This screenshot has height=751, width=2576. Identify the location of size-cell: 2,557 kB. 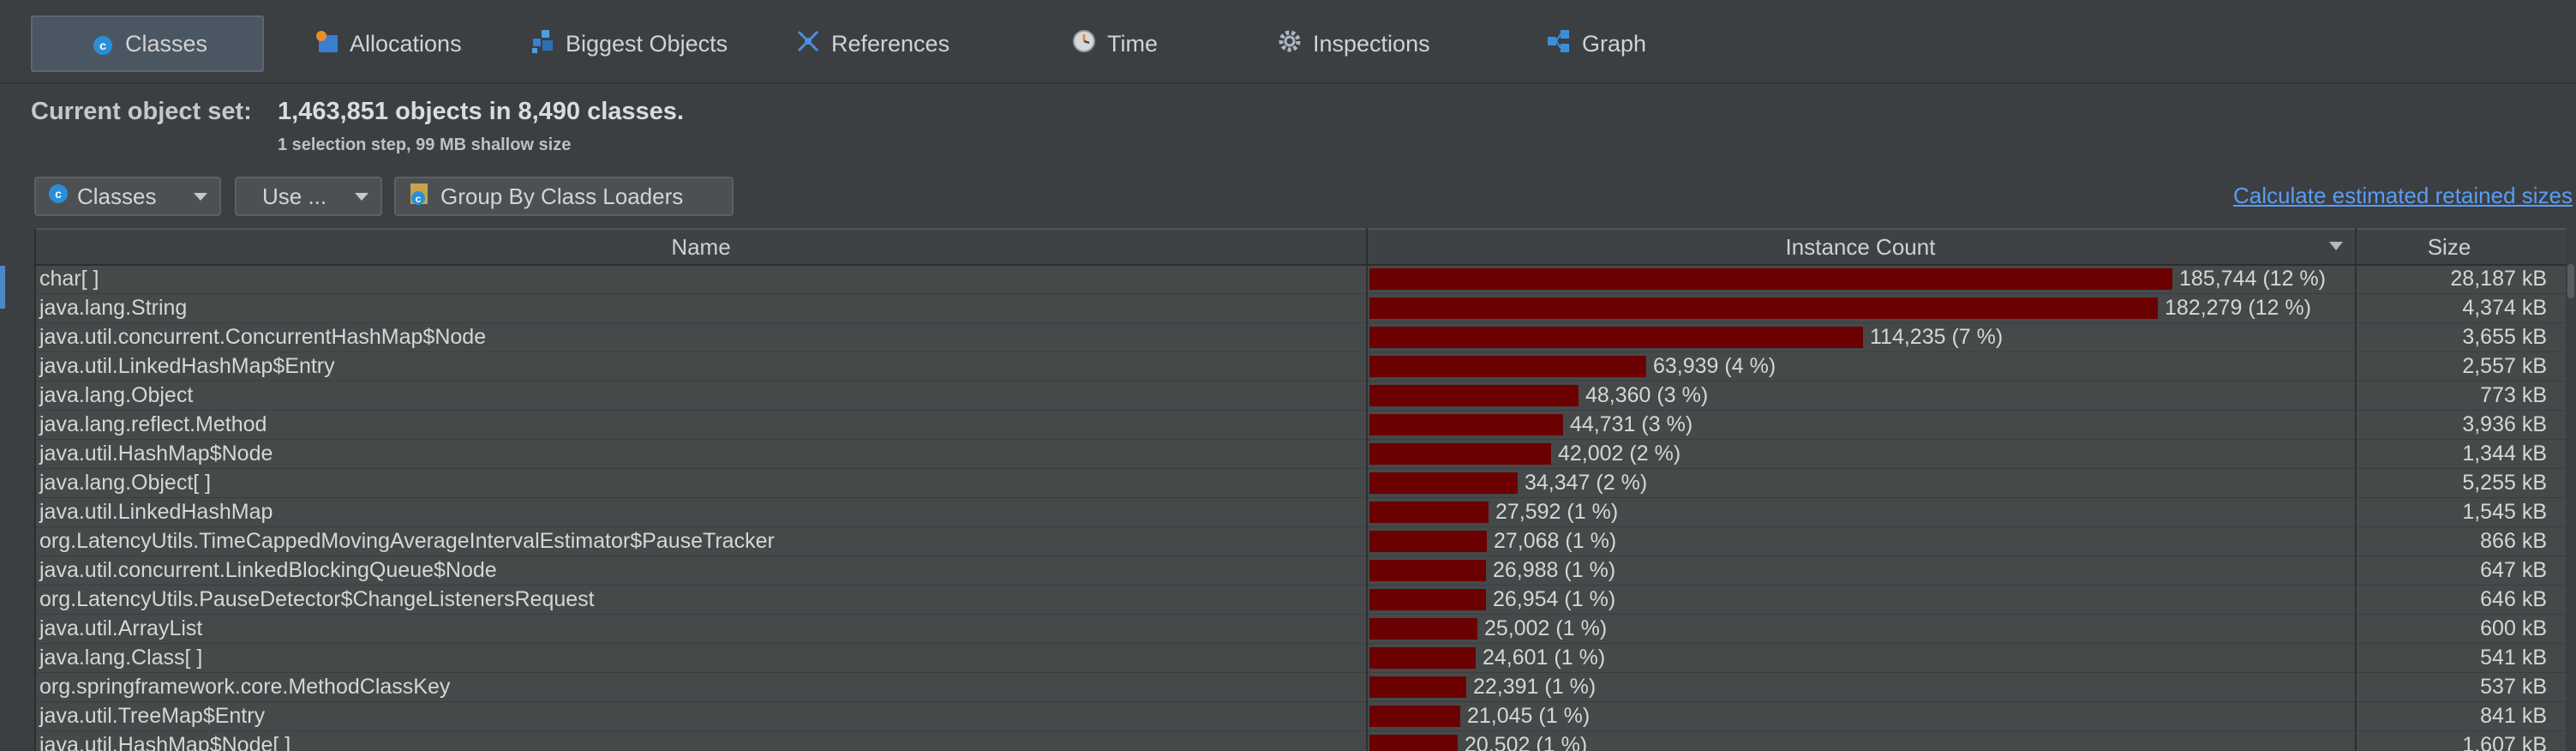
(2504, 366).